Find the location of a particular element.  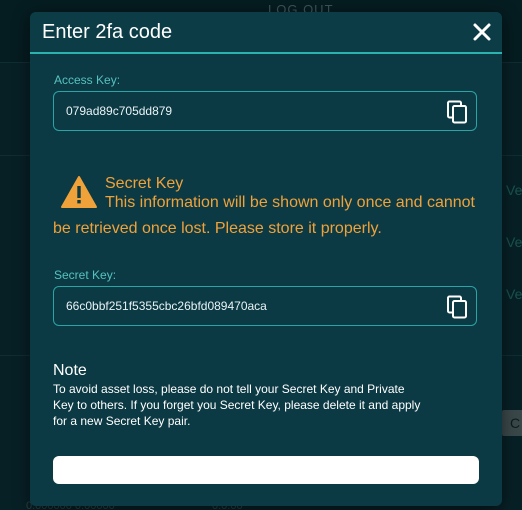

secret-key-label: Secret Key: is located at coordinates (85, 275).